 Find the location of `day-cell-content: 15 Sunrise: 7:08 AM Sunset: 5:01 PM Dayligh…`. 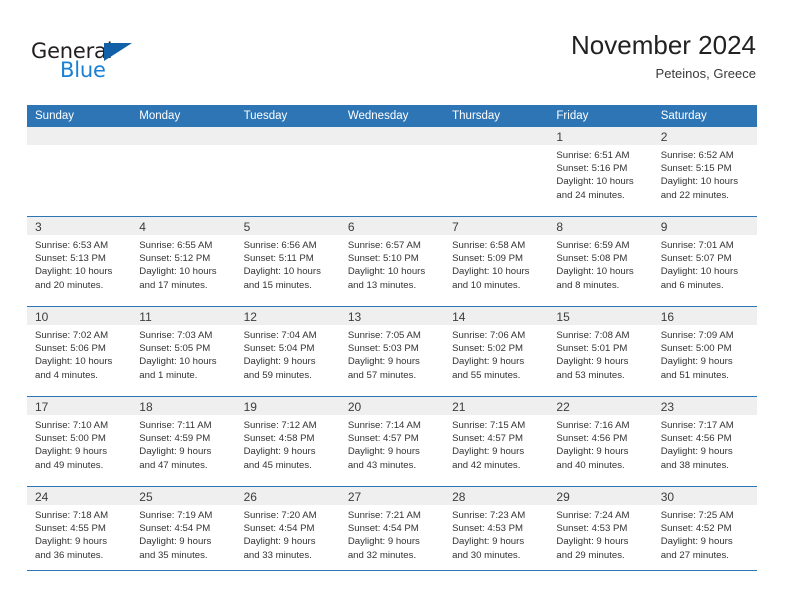

day-cell-content: 15 Sunrise: 7:08 AM Sunset: 5:01 PM Dayligh… is located at coordinates (600, 351).